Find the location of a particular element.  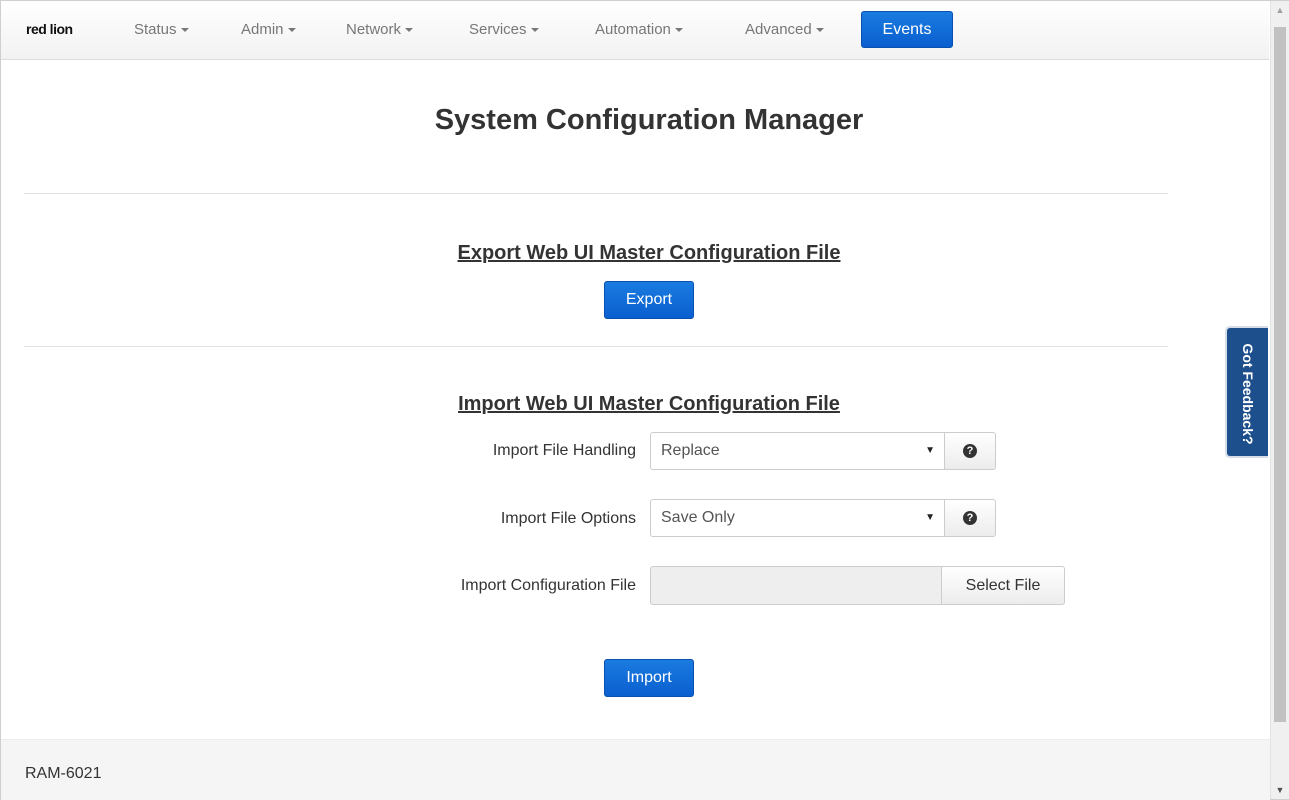

import-configuration-file-input is located at coordinates (796, 585).